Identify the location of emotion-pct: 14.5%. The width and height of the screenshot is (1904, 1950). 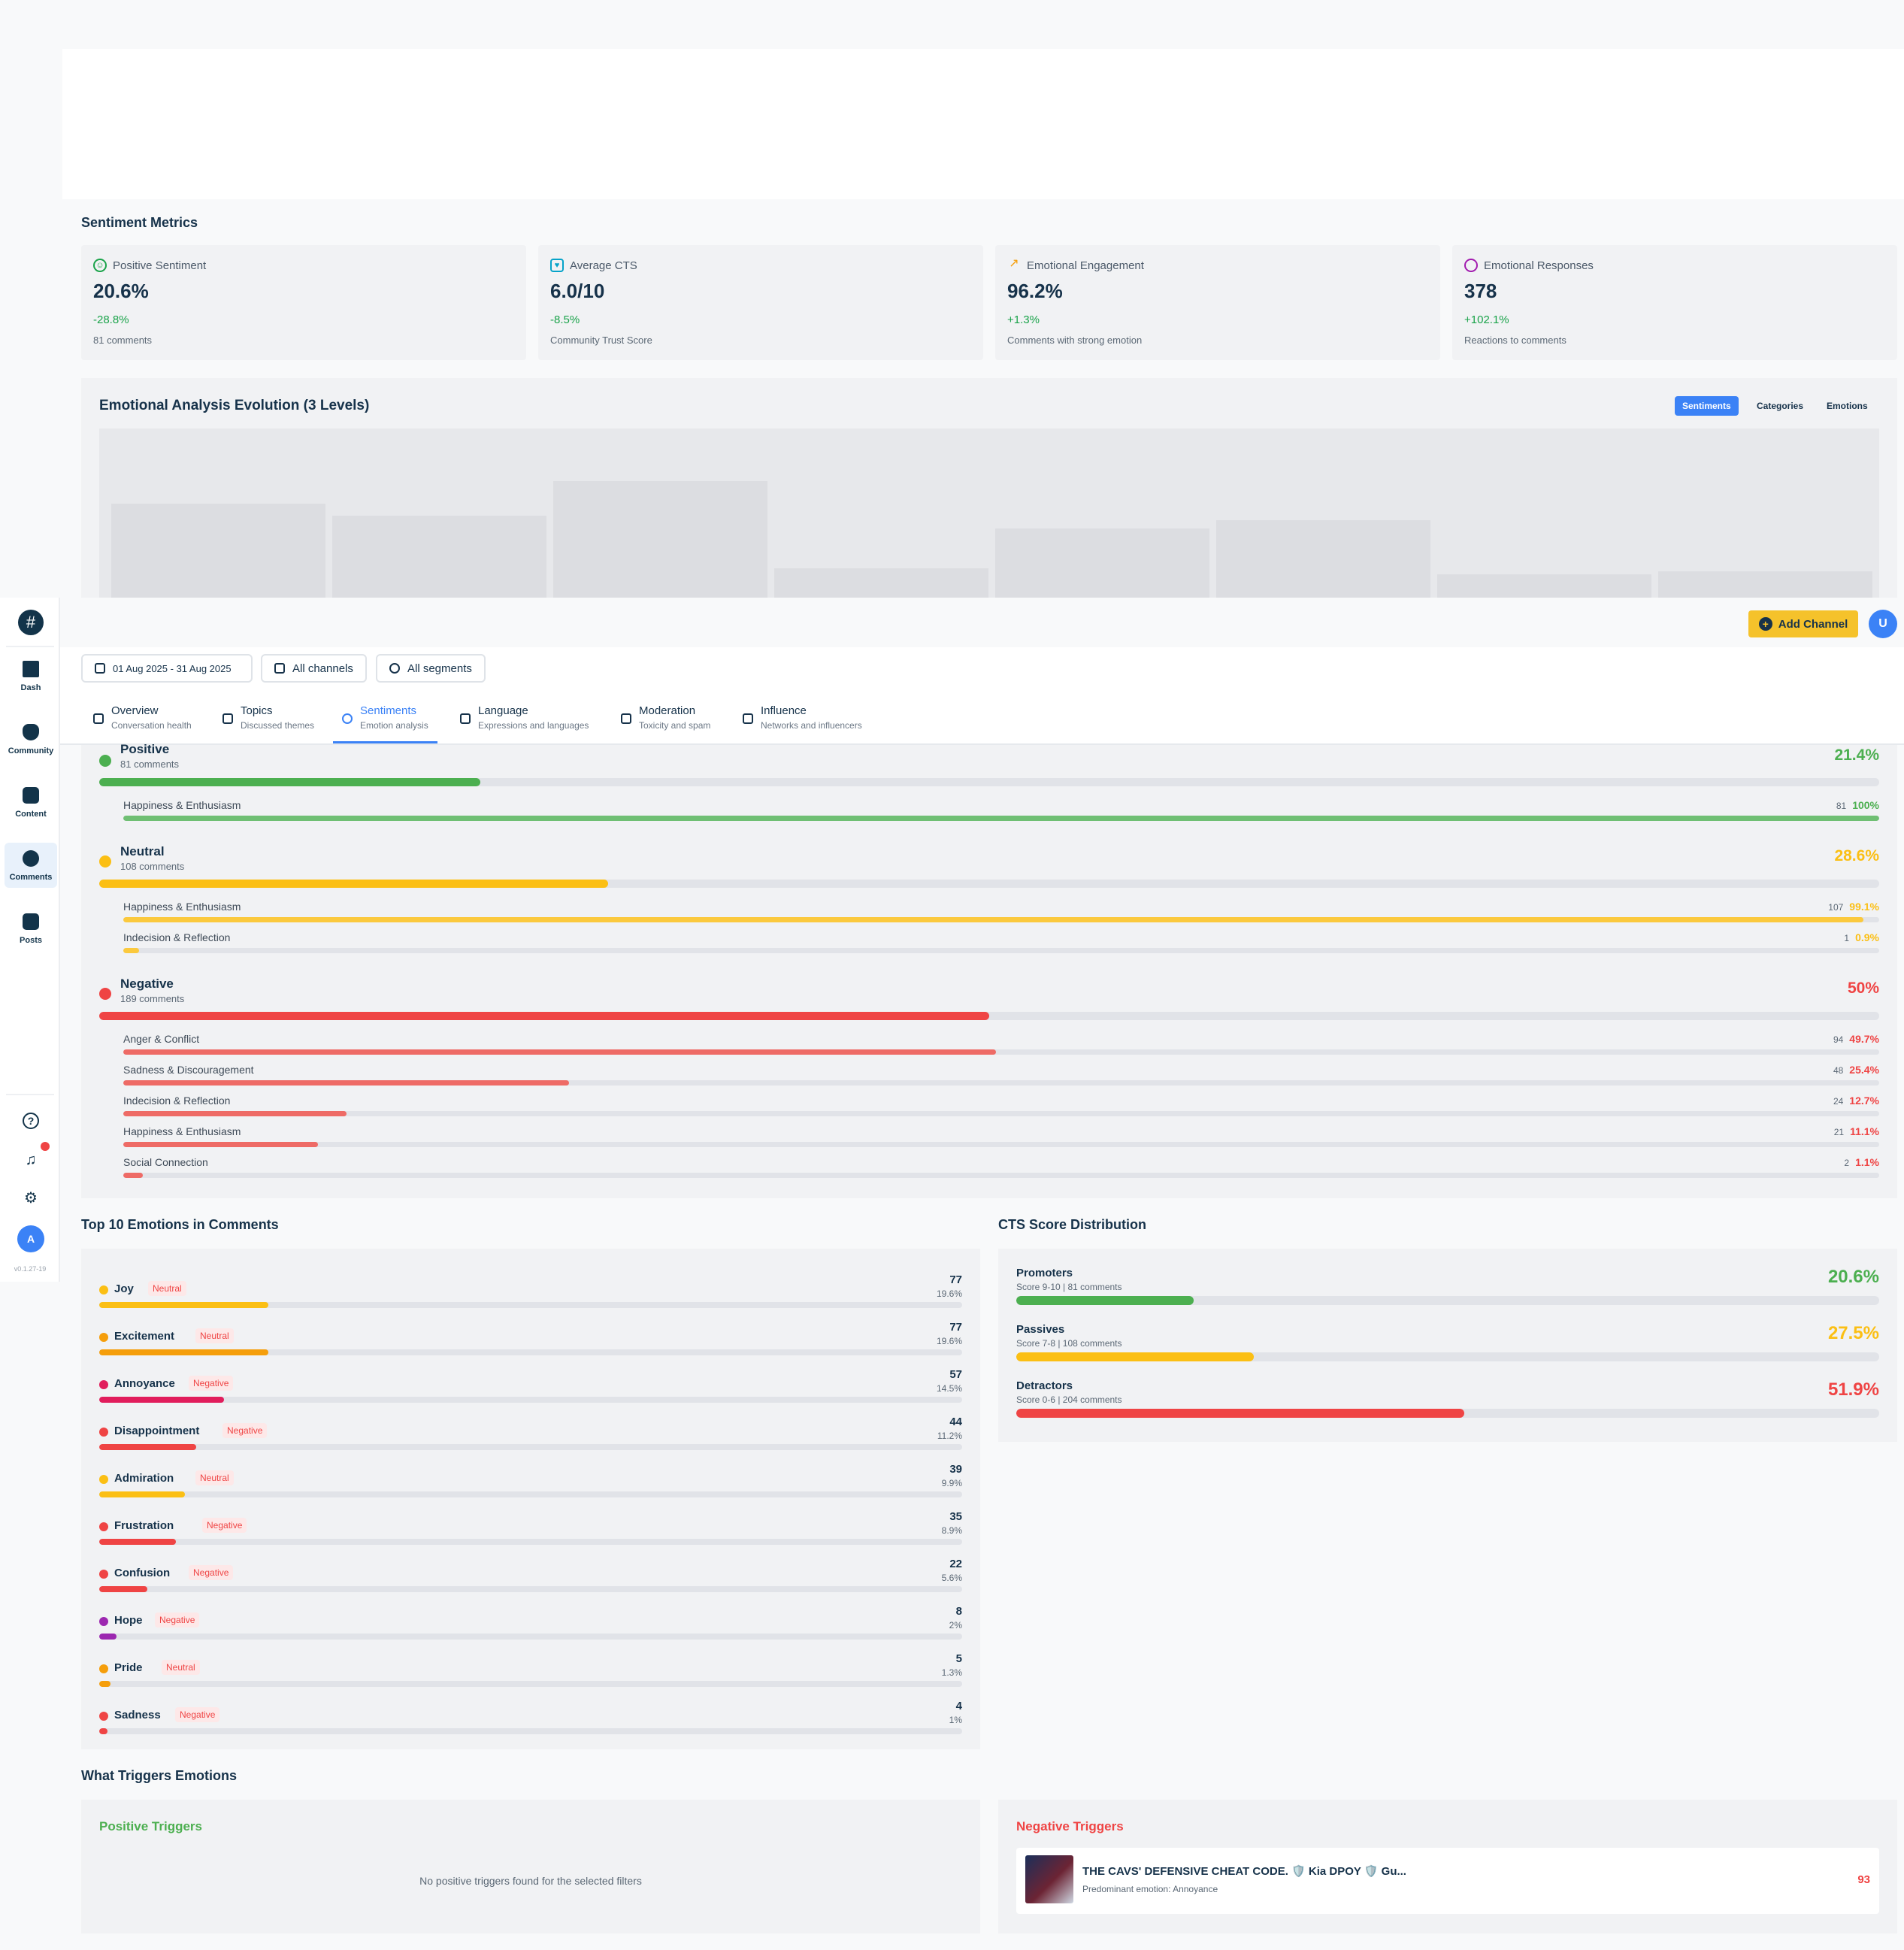
(949, 1388).